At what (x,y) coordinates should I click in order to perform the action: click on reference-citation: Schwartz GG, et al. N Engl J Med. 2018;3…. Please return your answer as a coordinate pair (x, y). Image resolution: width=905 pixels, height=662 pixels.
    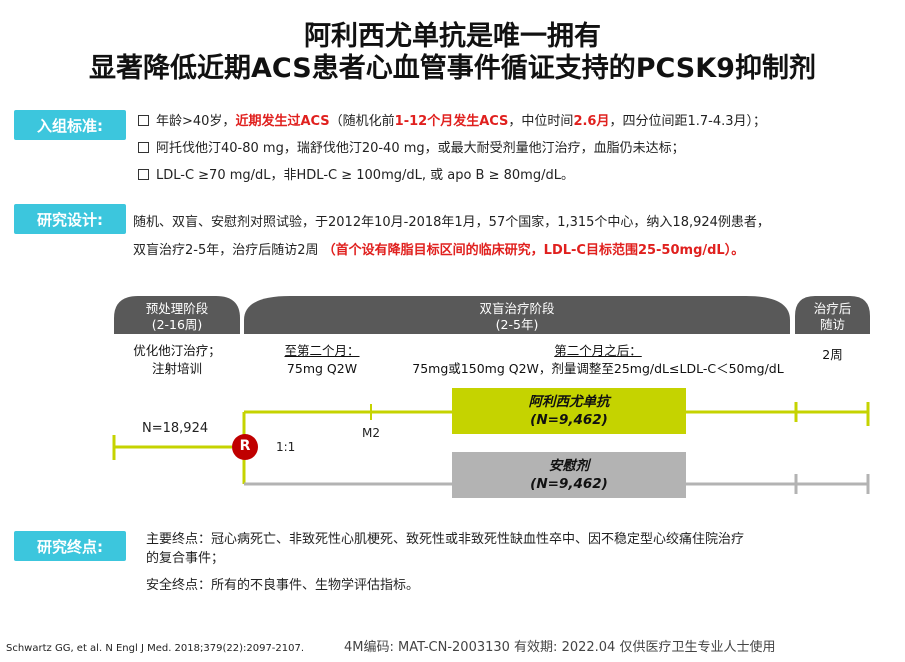
    Looking at the image, I should click on (155, 648).